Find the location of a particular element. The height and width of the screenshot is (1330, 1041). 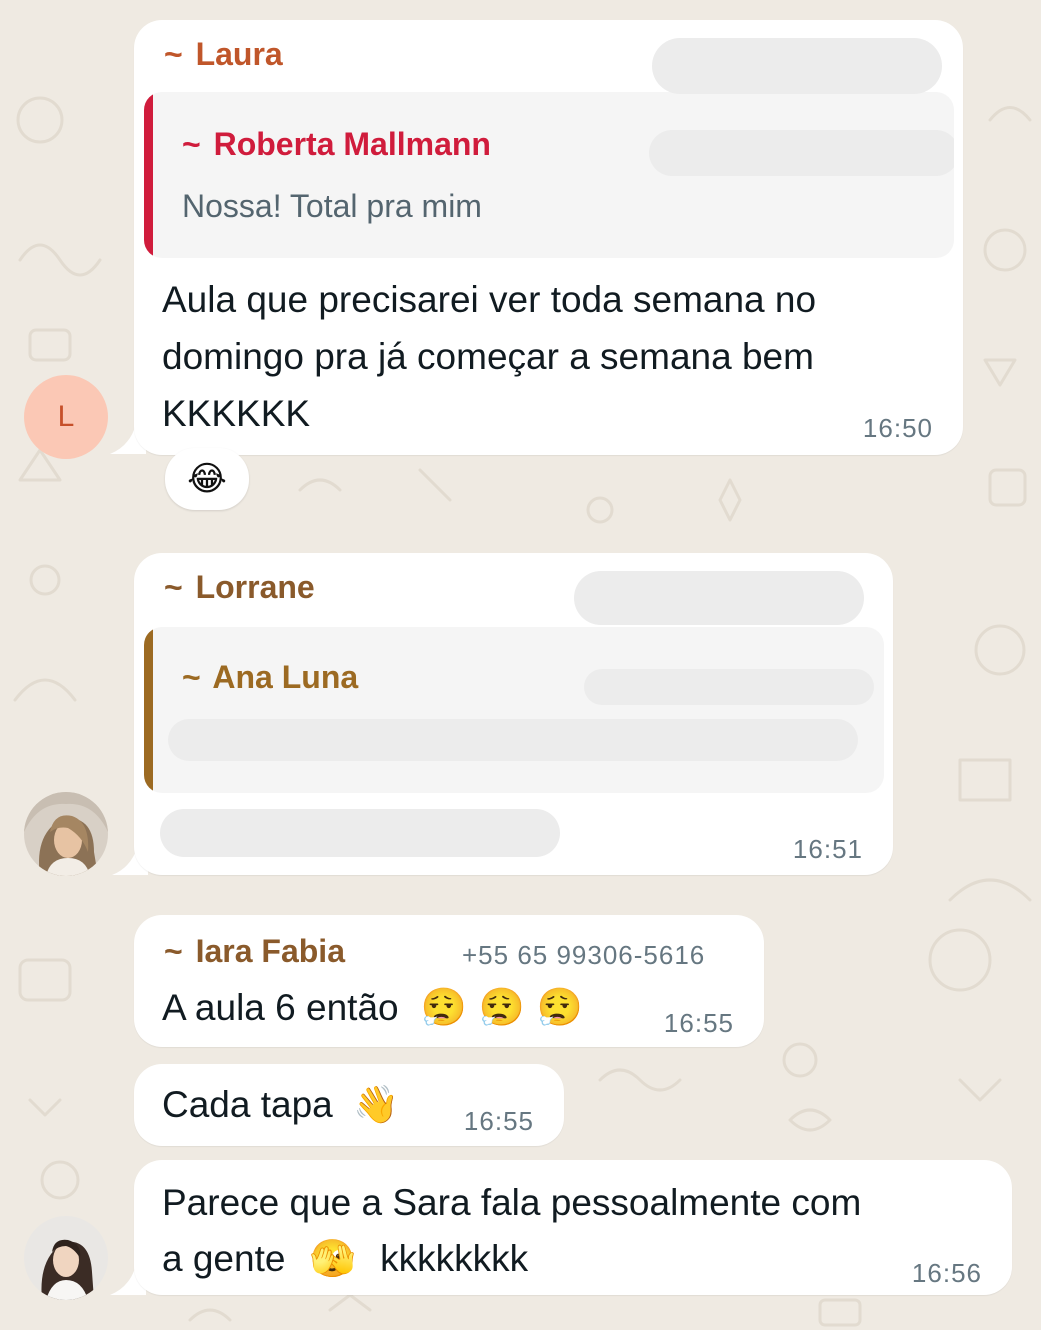

sender-name-iara: ~ Iara Fabia is located at coordinates (254, 951).